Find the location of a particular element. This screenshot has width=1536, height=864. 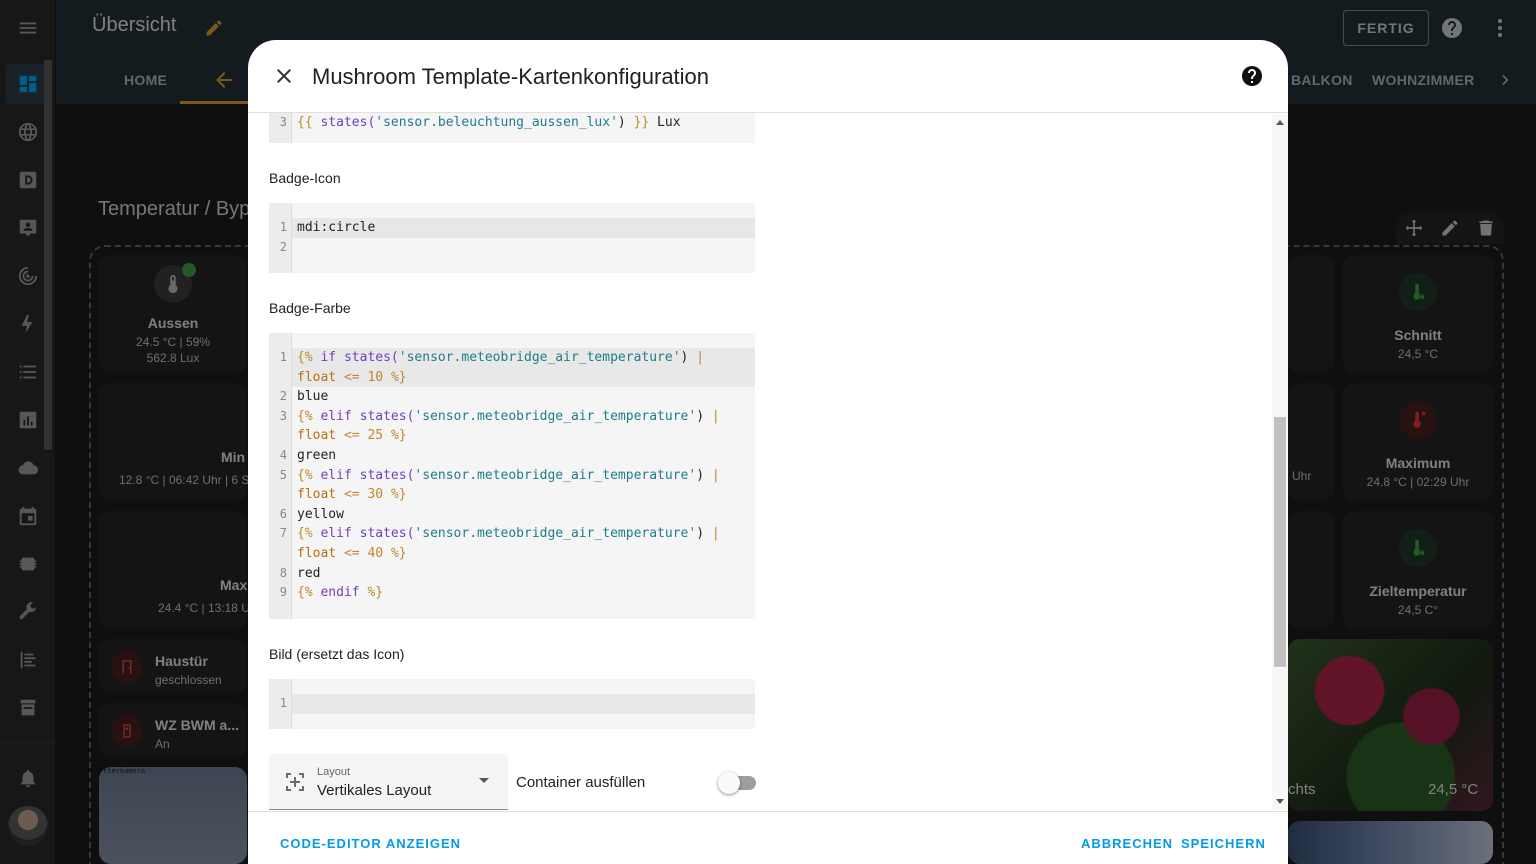

layout-icon is located at coordinates (295, 782).